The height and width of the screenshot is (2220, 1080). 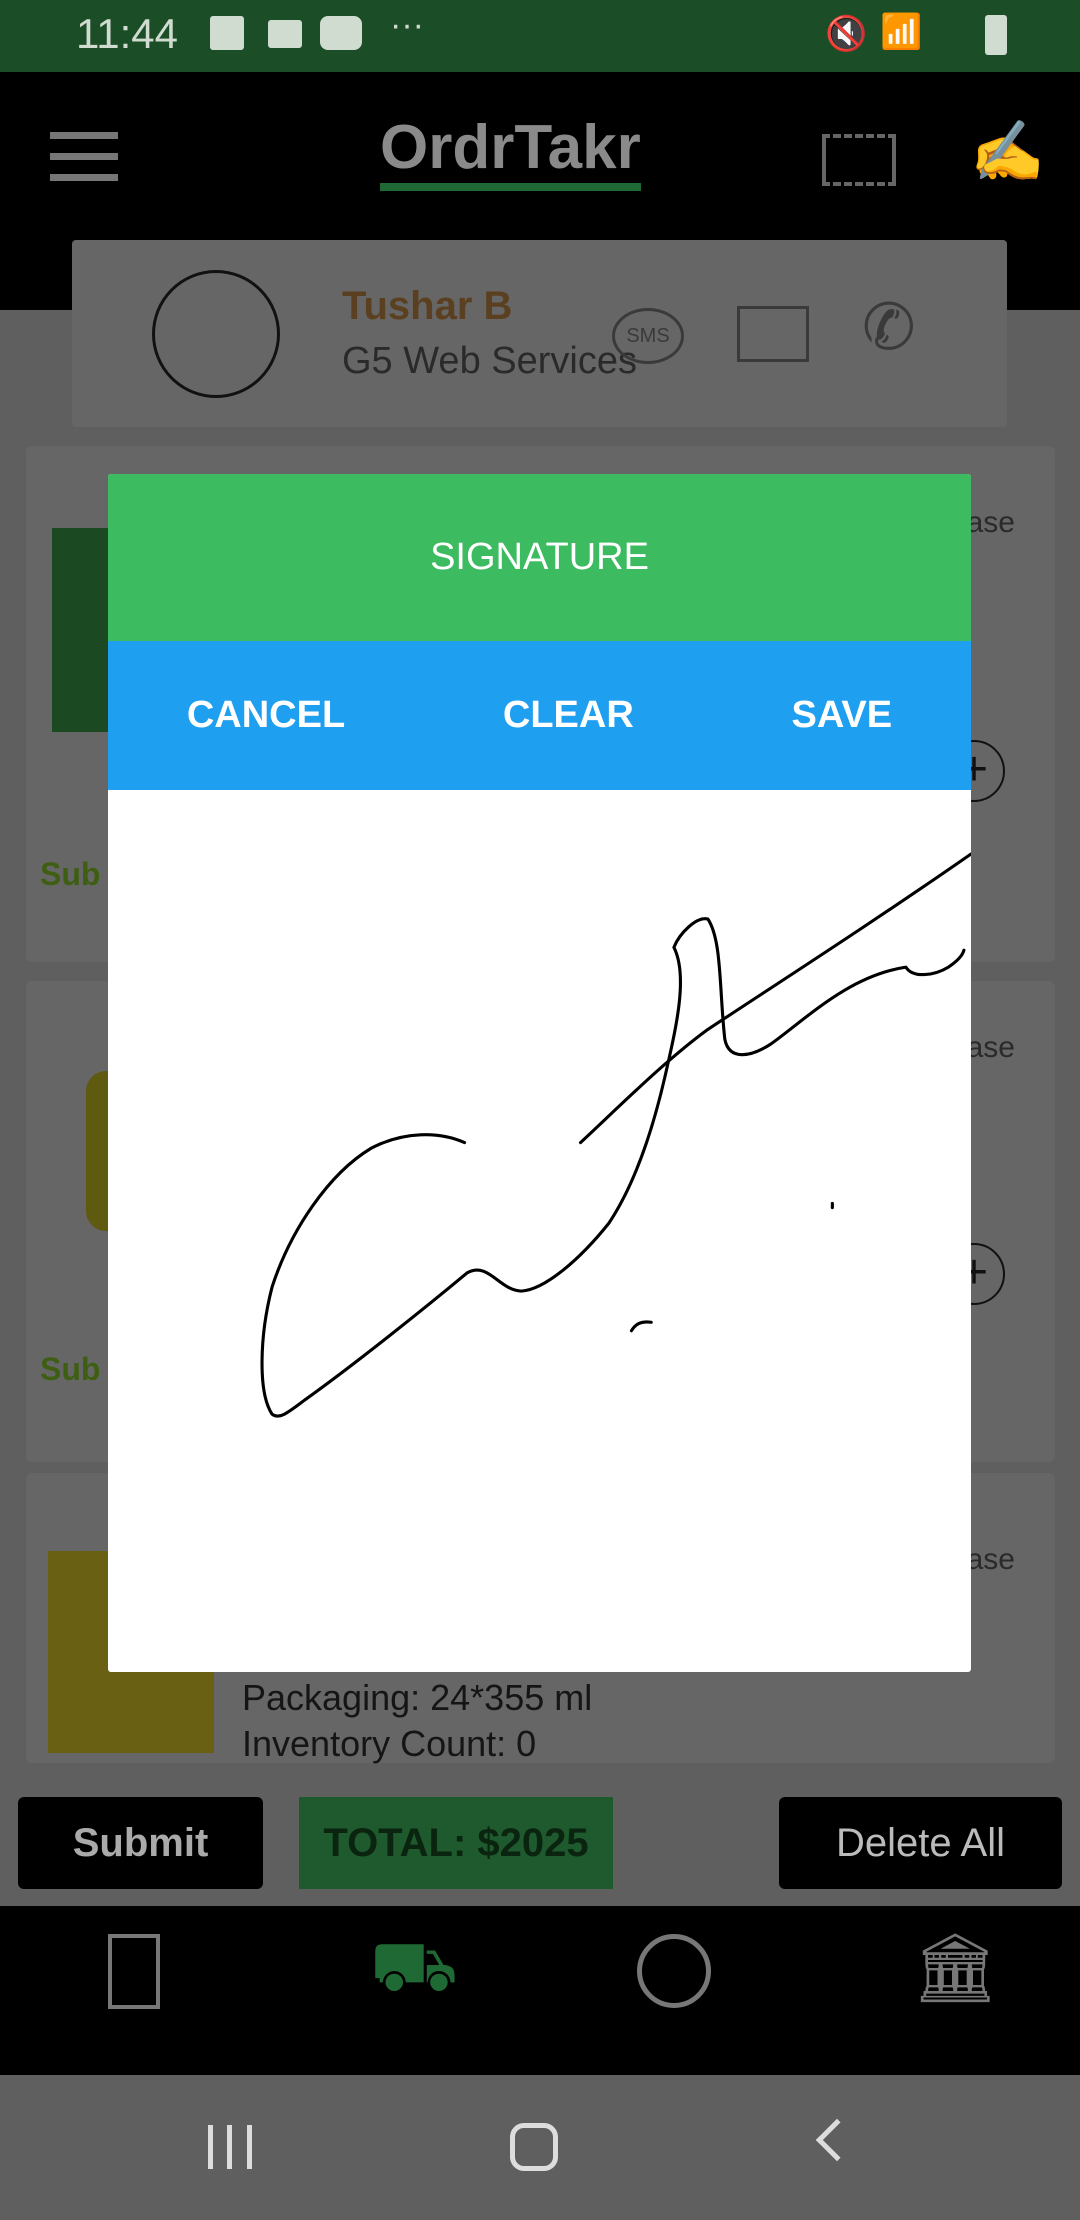 I want to click on dialog-toolbar: CANCEL CLEAR SAVE, so click(x=539, y=715).